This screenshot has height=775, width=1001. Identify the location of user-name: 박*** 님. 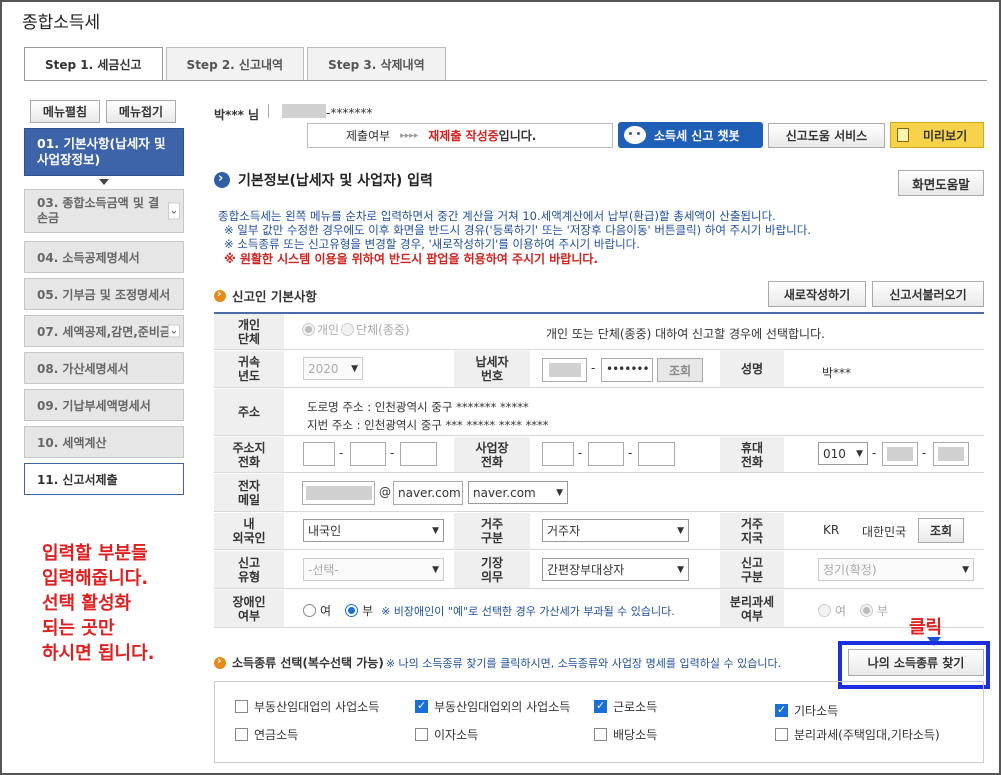
(237, 115).